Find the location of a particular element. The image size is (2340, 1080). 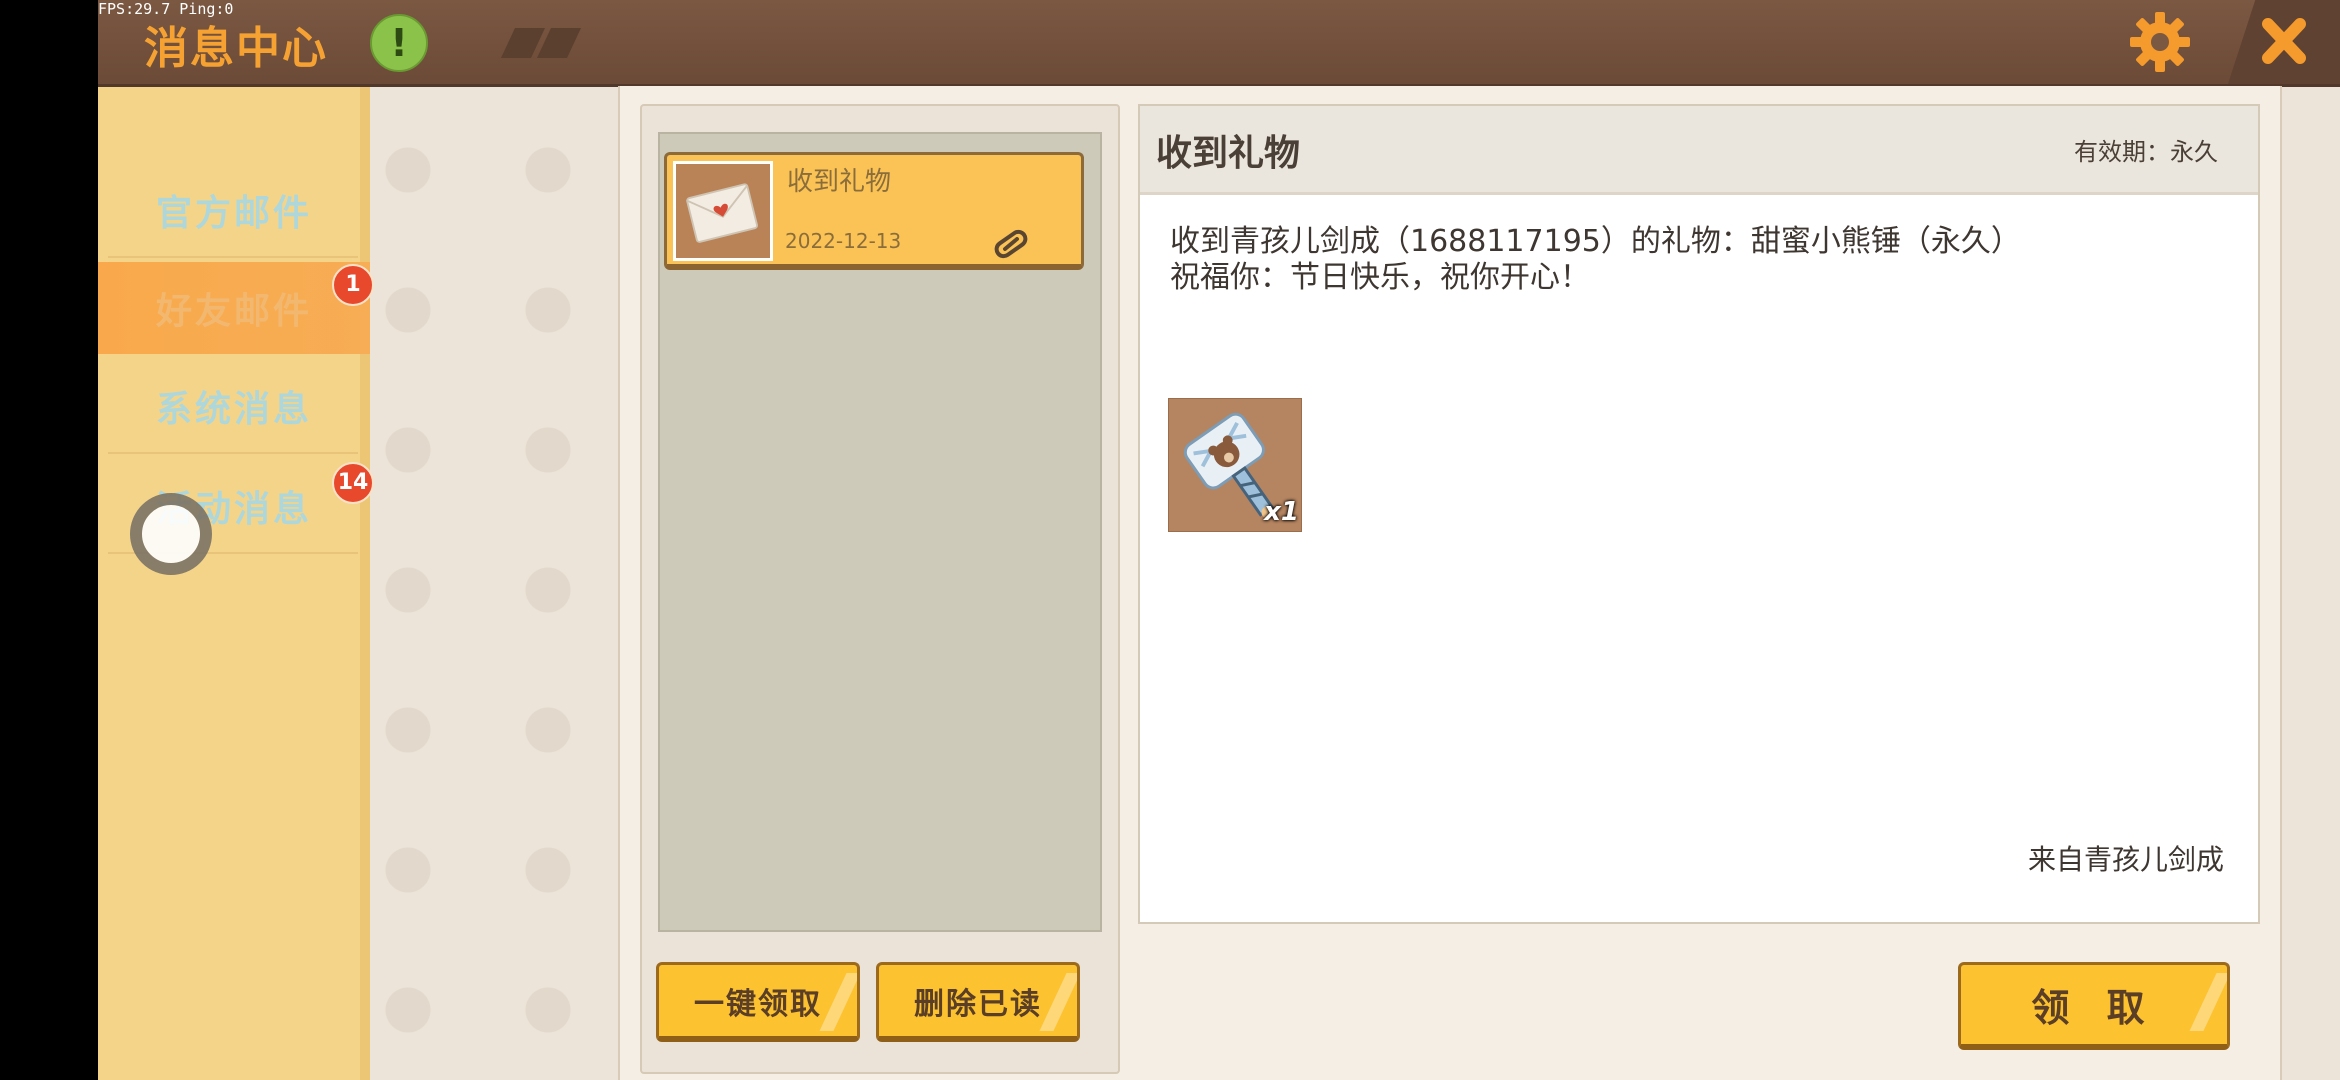

mail-item-title: 收到礼物 is located at coordinates (839, 182).